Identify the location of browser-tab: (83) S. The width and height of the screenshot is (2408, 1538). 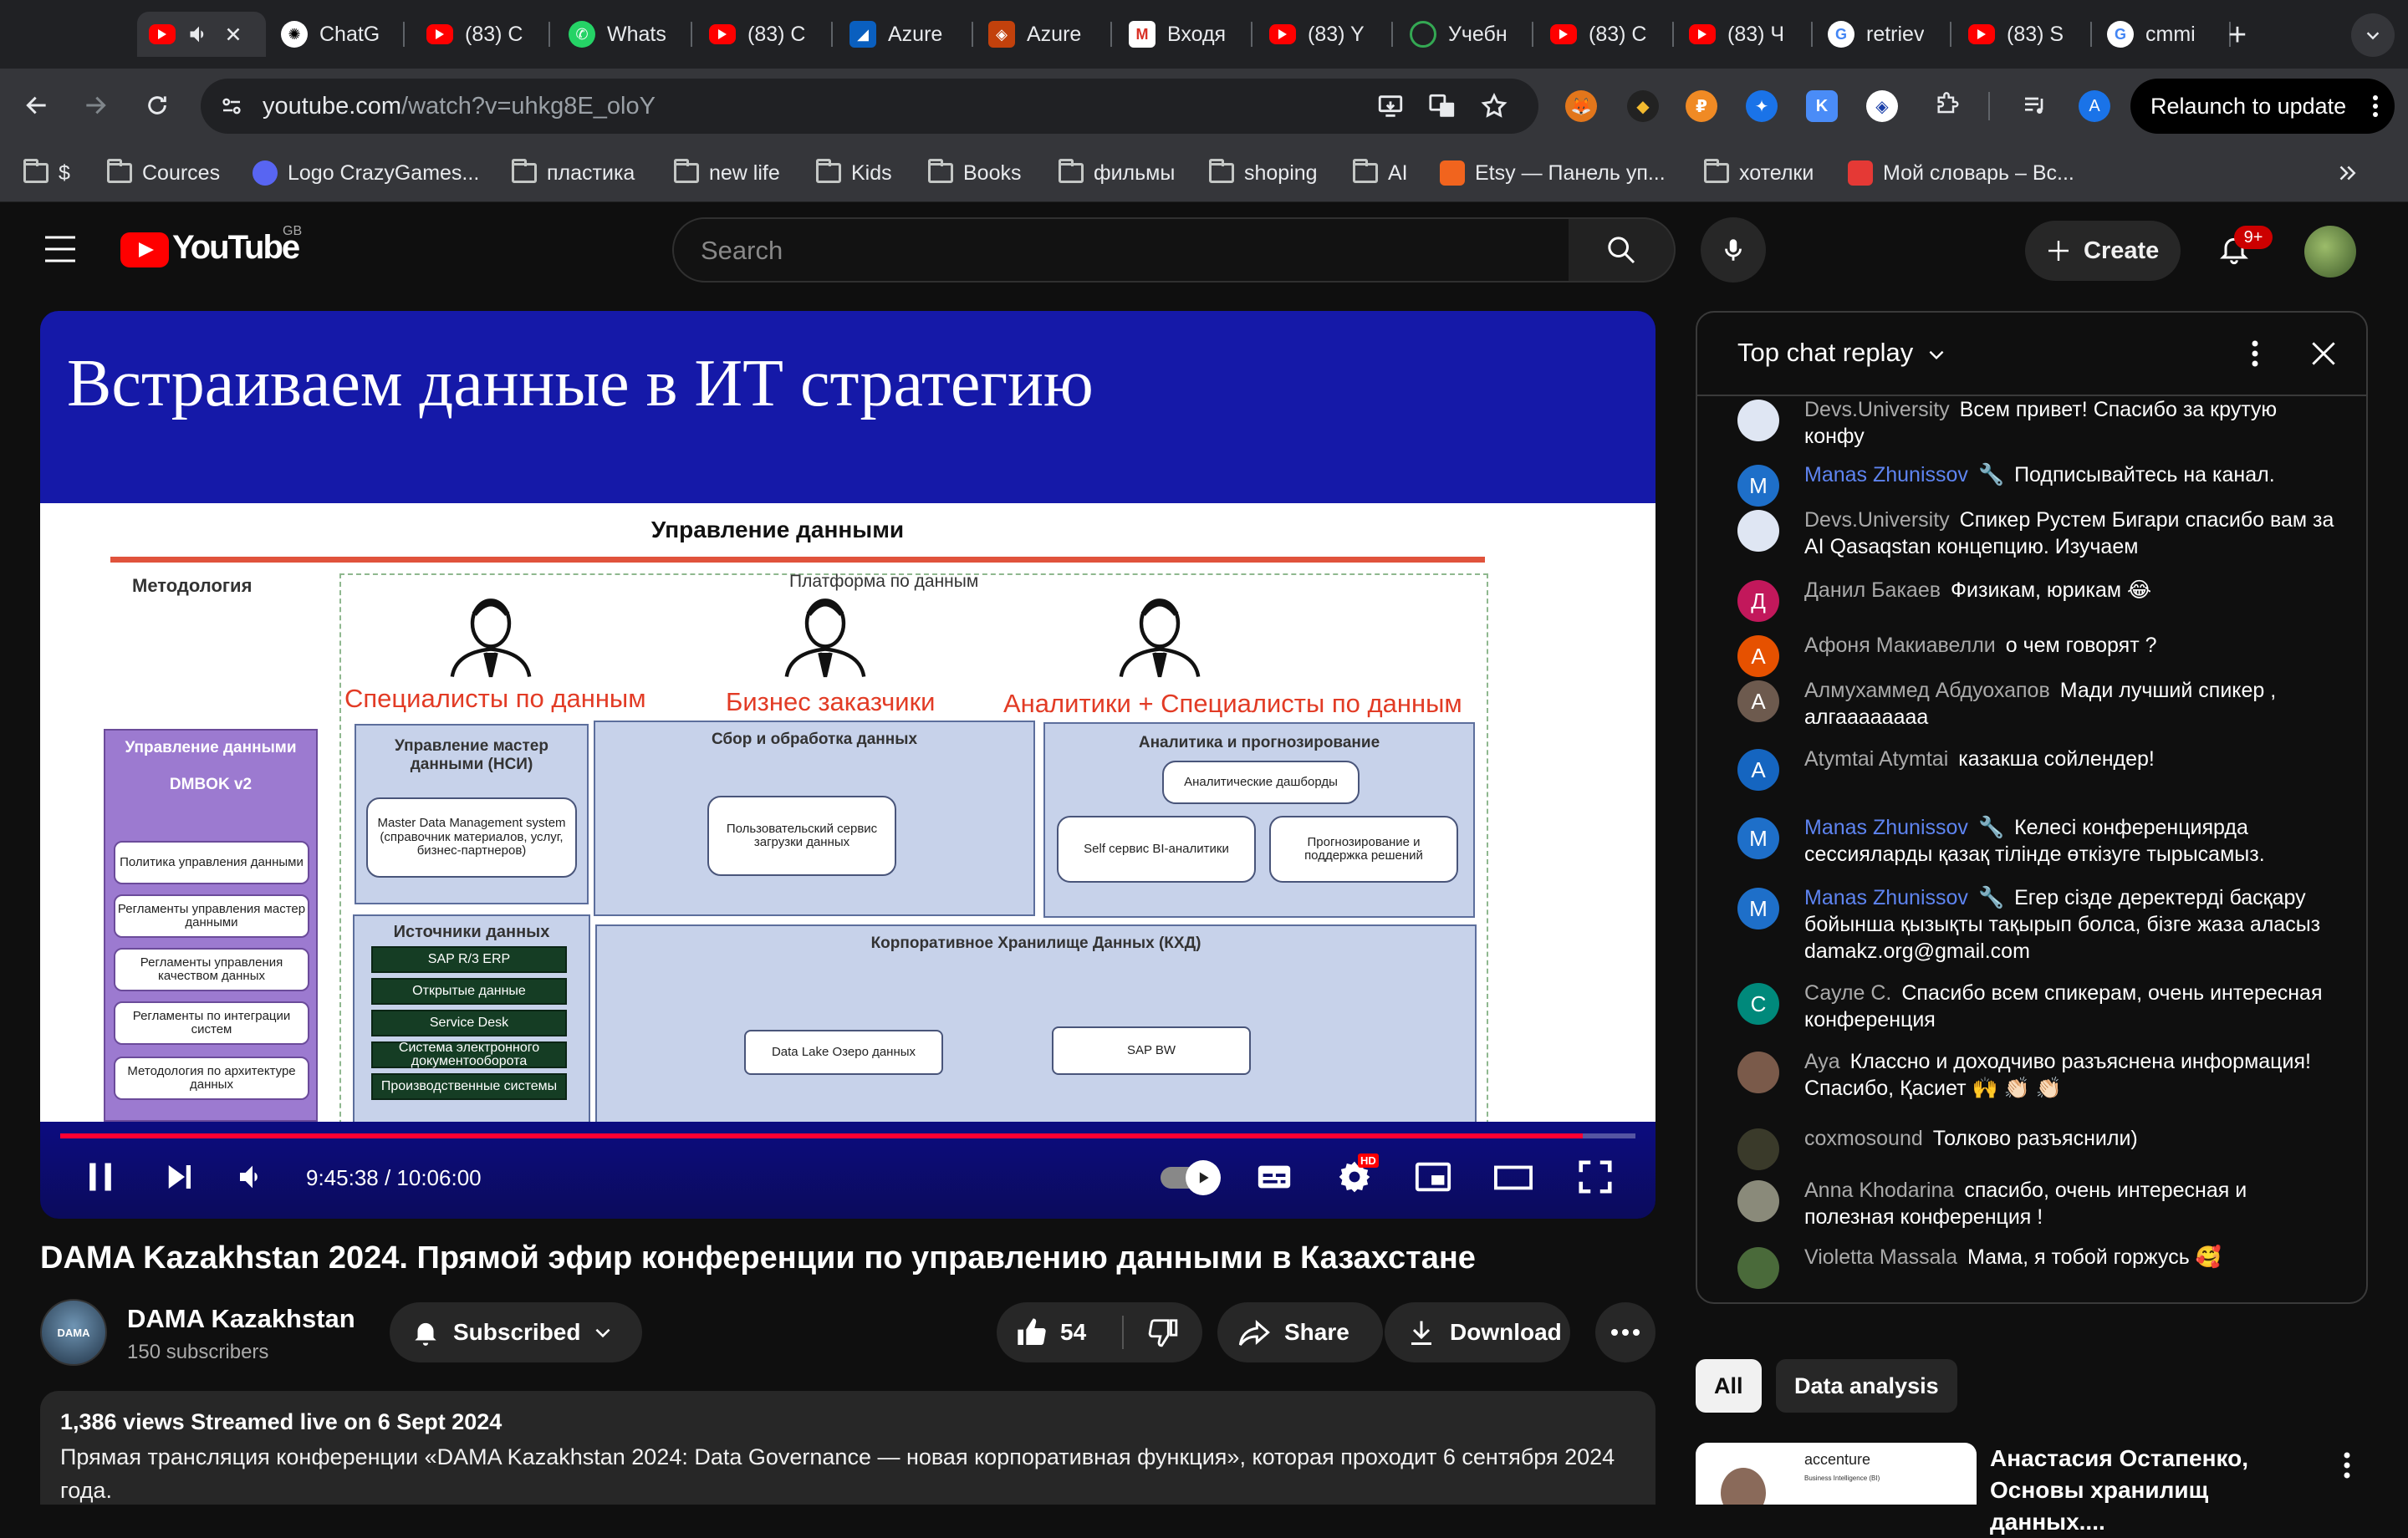
(2024, 35).